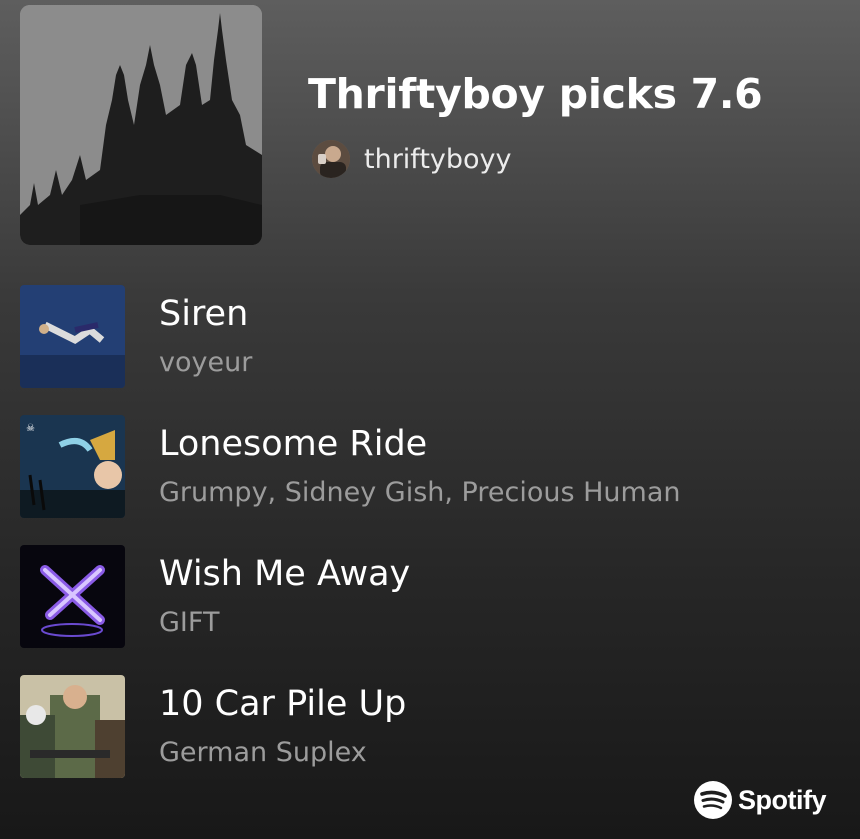 This screenshot has height=839, width=860. Describe the element at coordinates (203, 314) in the screenshot. I see `track-title: Siren` at that location.